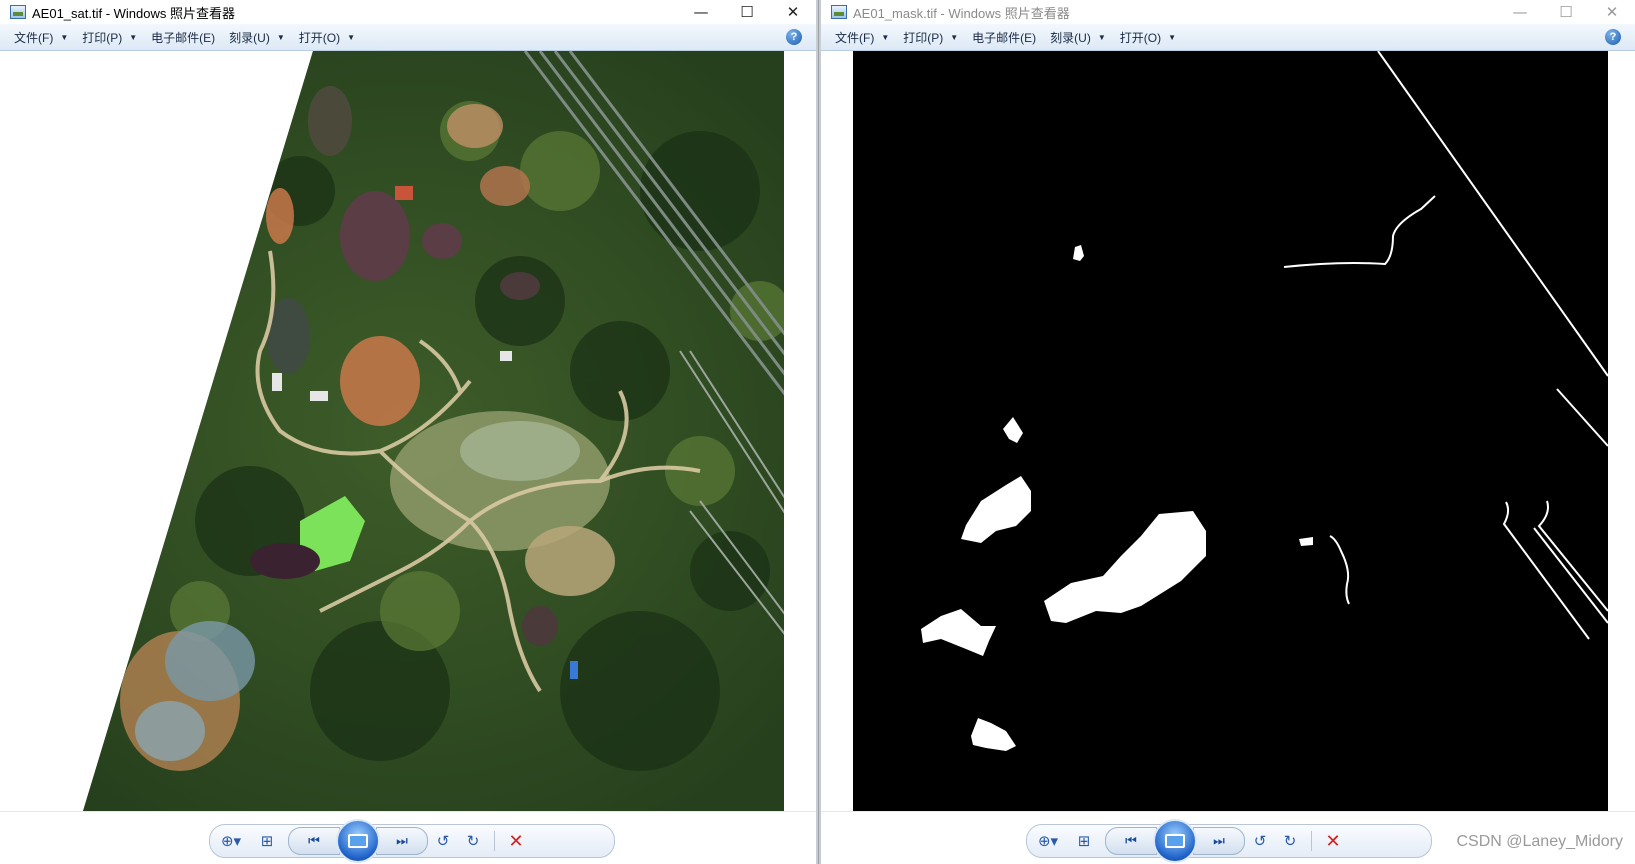 The image size is (1635, 864). Describe the element at coordinates (133, 13) in the screenshot. I see `window-title: AE01_sat.tif - Windows 照片查看器` at that location.